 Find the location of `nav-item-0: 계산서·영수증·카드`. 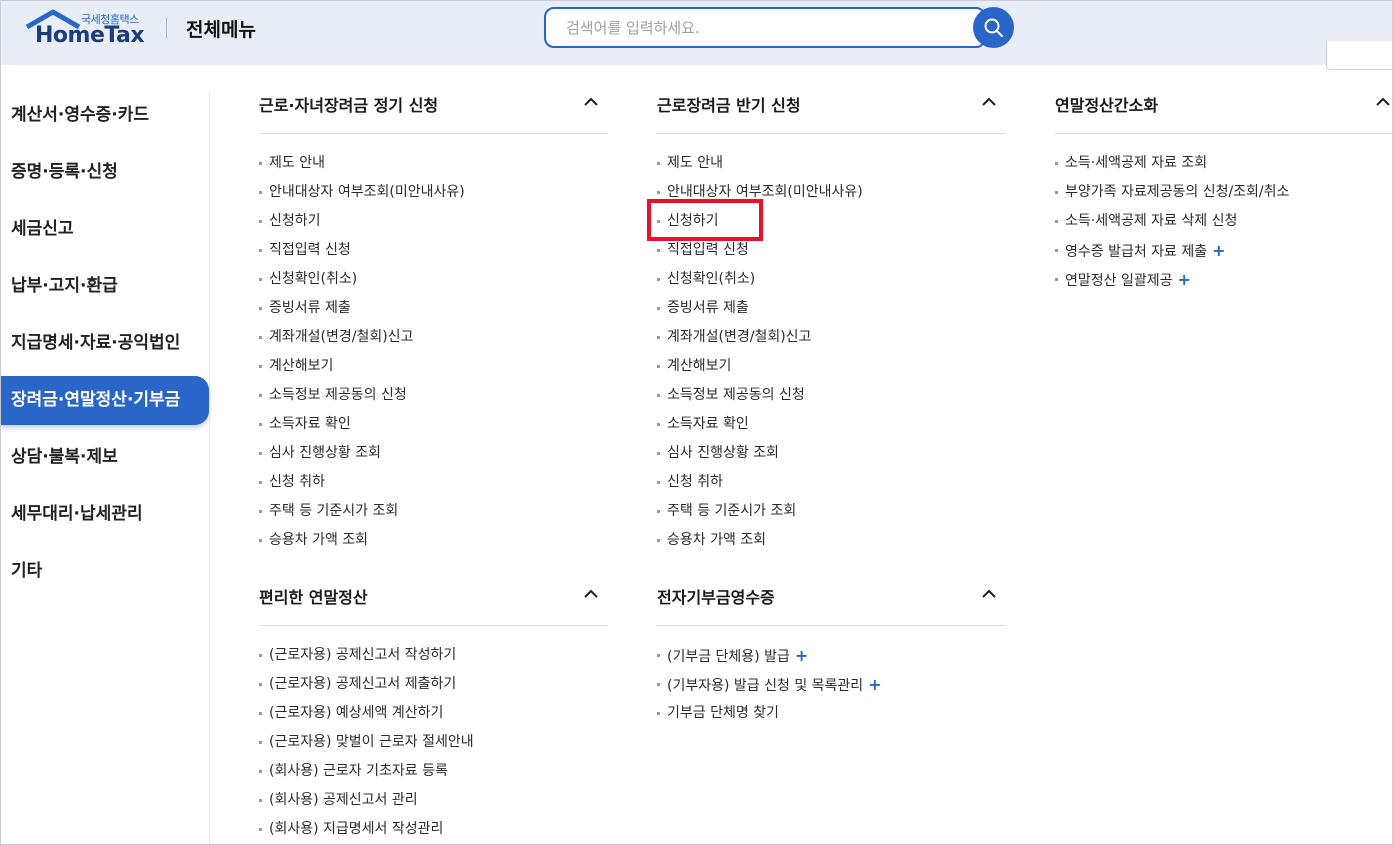

nav-item-0: 계산서·영수증·카드 is located at coordinates (105, 115).